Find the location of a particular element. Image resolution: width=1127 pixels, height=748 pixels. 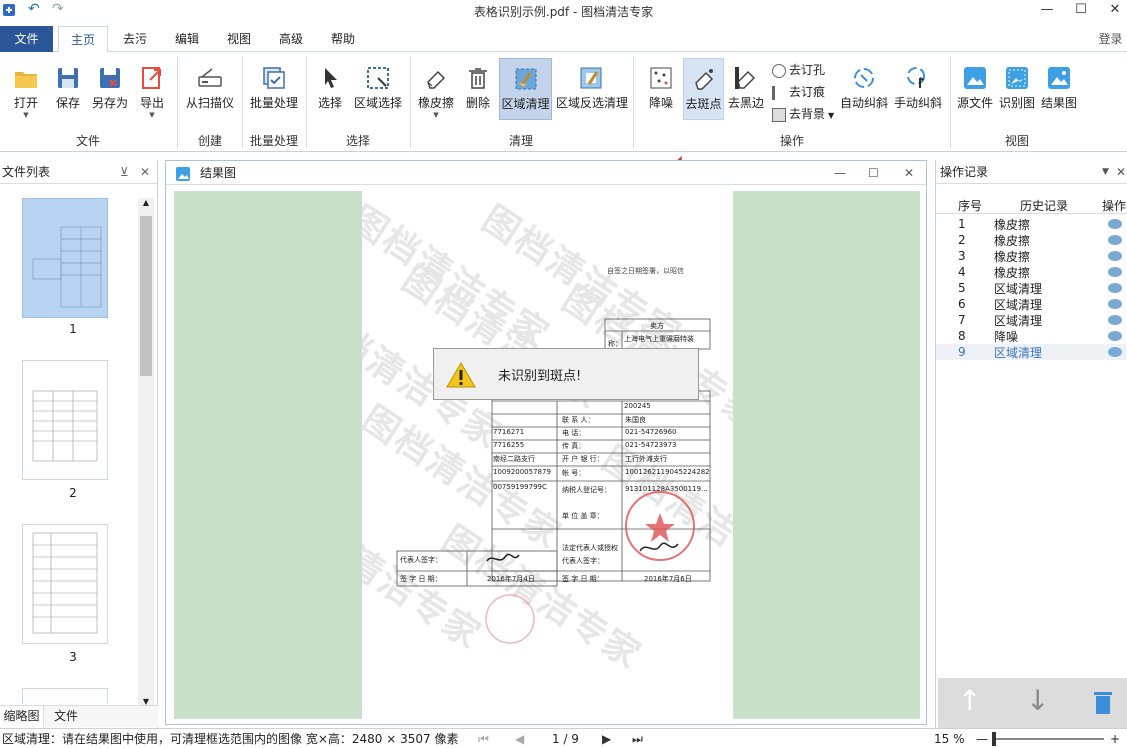

page-number: 1 is located at coordinates (73, 329).